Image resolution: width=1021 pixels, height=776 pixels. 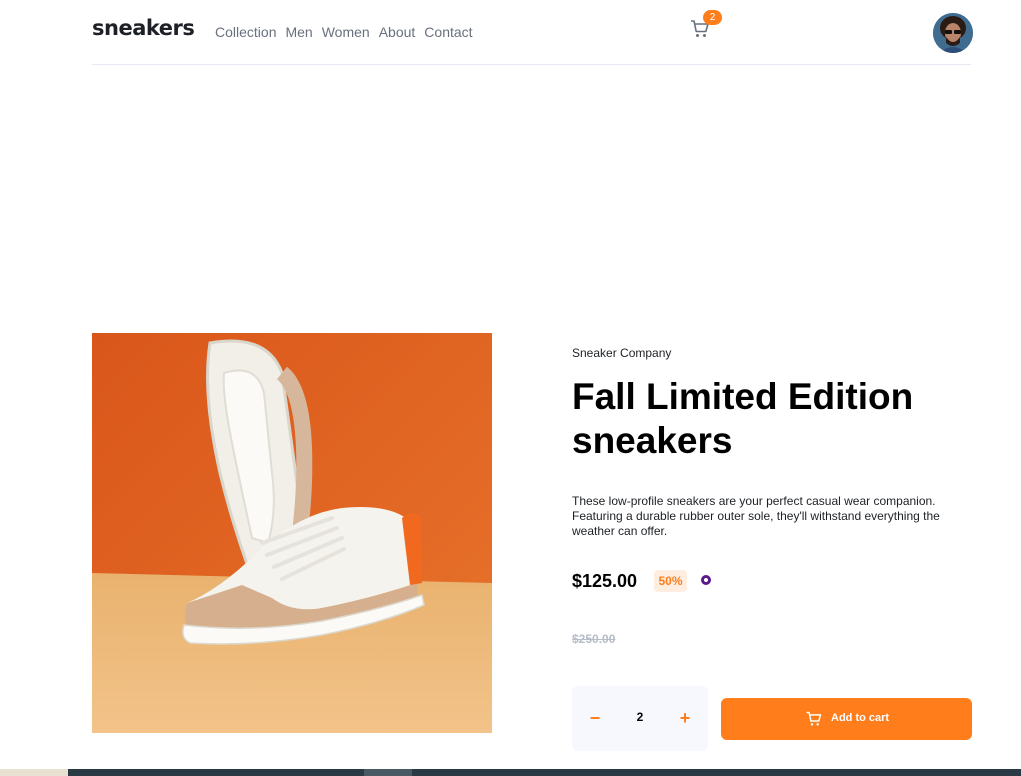 What do you see at coordinates (706, 580) in the screenshot?
I see `ring-icon` at bounding box center [706, 580].